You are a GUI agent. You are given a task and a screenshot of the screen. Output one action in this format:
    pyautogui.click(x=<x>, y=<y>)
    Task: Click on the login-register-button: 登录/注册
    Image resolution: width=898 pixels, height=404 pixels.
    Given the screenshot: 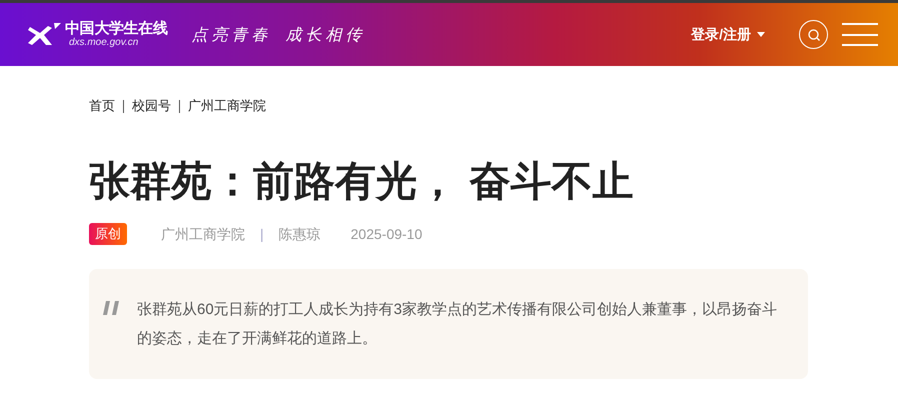 What is the action you would take?
    pyautogui.click(x=728, y=34)
    